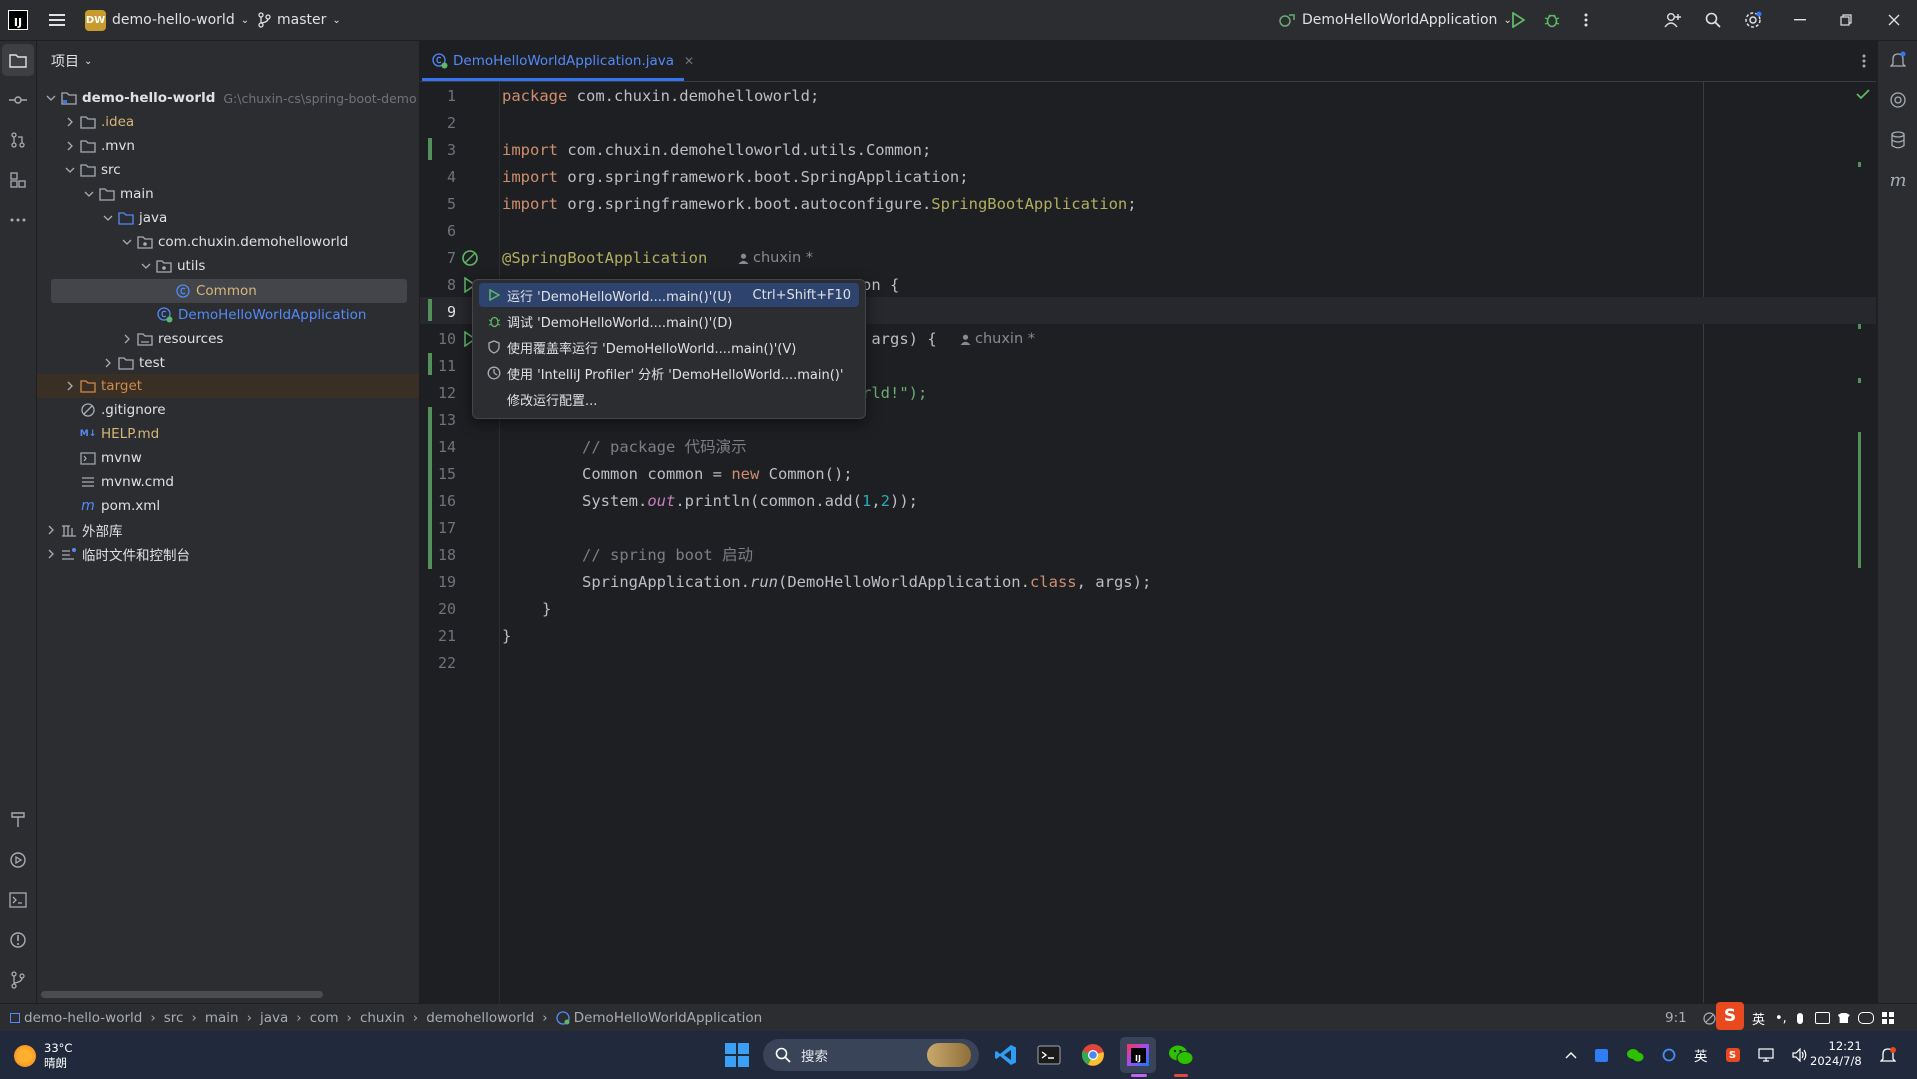 Image resolution: width=1917 pixels, height=1079 pixels. Describe the element at coordinates (18, 900) in the screenshot. I see `terminal-icon` at that location.